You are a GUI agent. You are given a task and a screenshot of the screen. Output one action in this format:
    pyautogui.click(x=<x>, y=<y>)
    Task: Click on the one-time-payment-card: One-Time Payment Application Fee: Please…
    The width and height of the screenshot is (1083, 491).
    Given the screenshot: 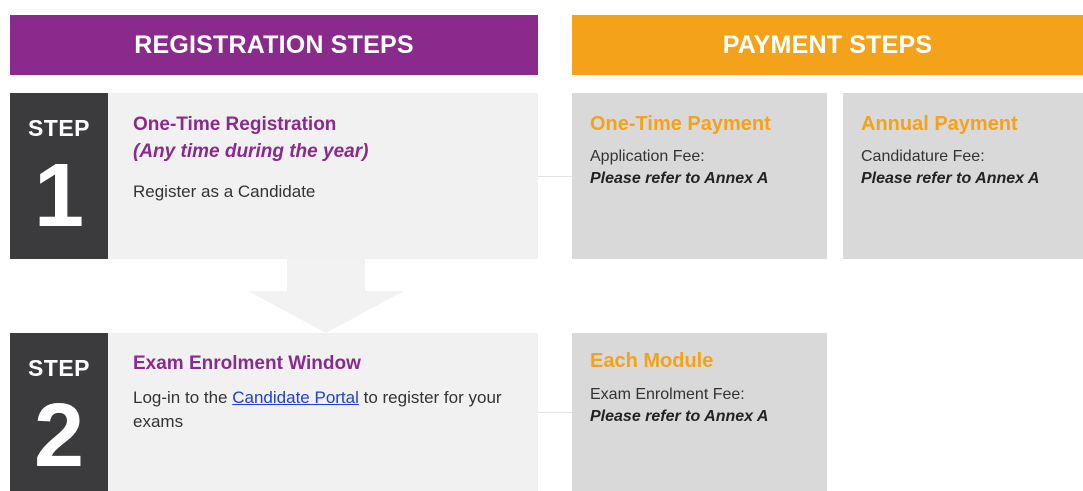 What is the action you would take?
    pyautogui.click(x=699, y=176)
    